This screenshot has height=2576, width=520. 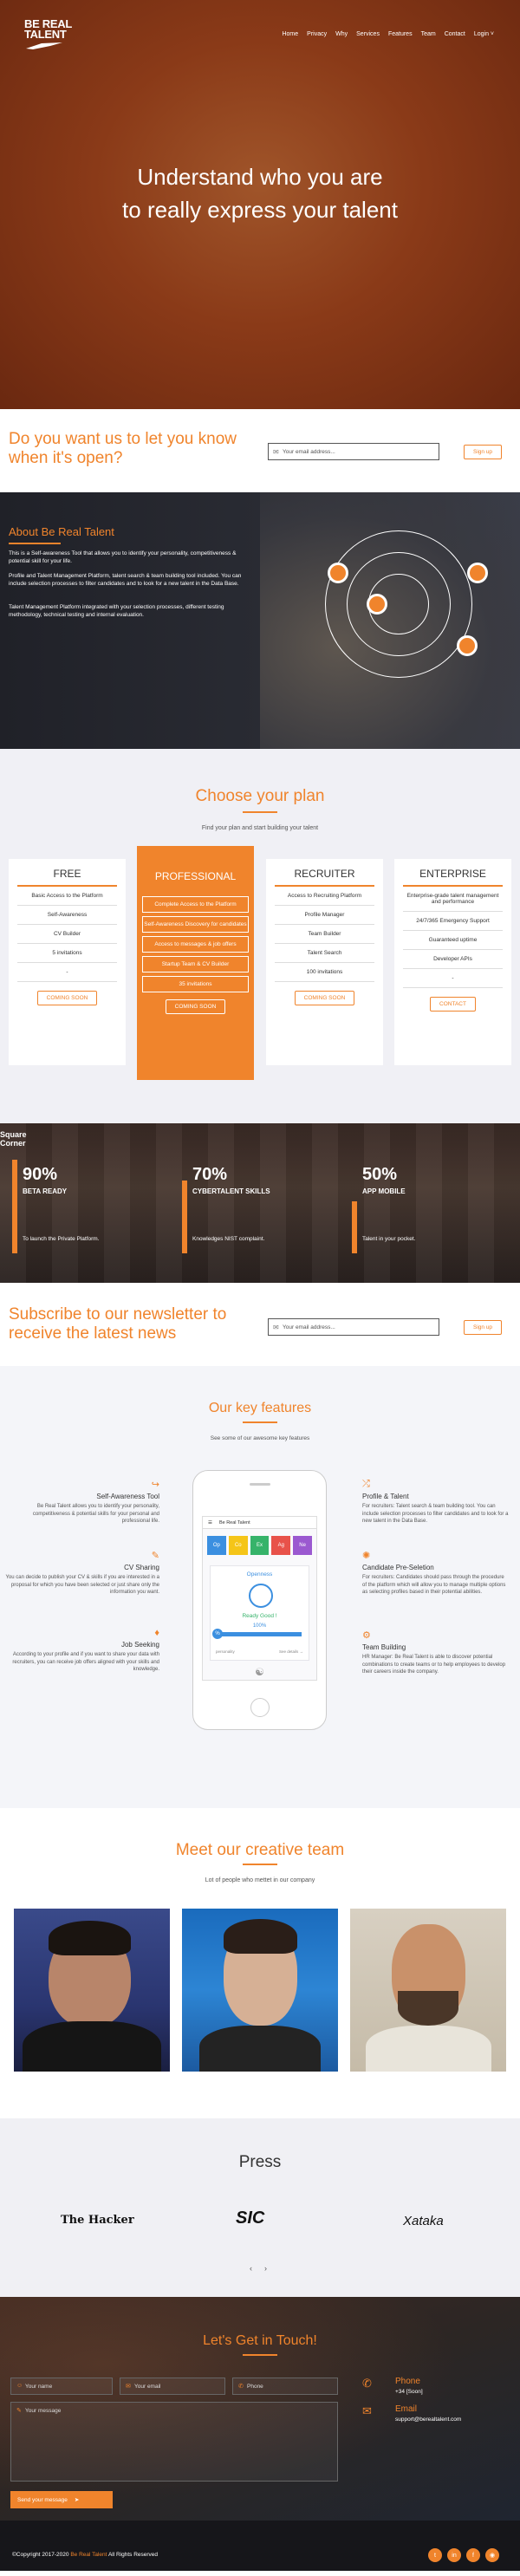 I want to click on trait-tile: Co, so click(x=238, y=1545).